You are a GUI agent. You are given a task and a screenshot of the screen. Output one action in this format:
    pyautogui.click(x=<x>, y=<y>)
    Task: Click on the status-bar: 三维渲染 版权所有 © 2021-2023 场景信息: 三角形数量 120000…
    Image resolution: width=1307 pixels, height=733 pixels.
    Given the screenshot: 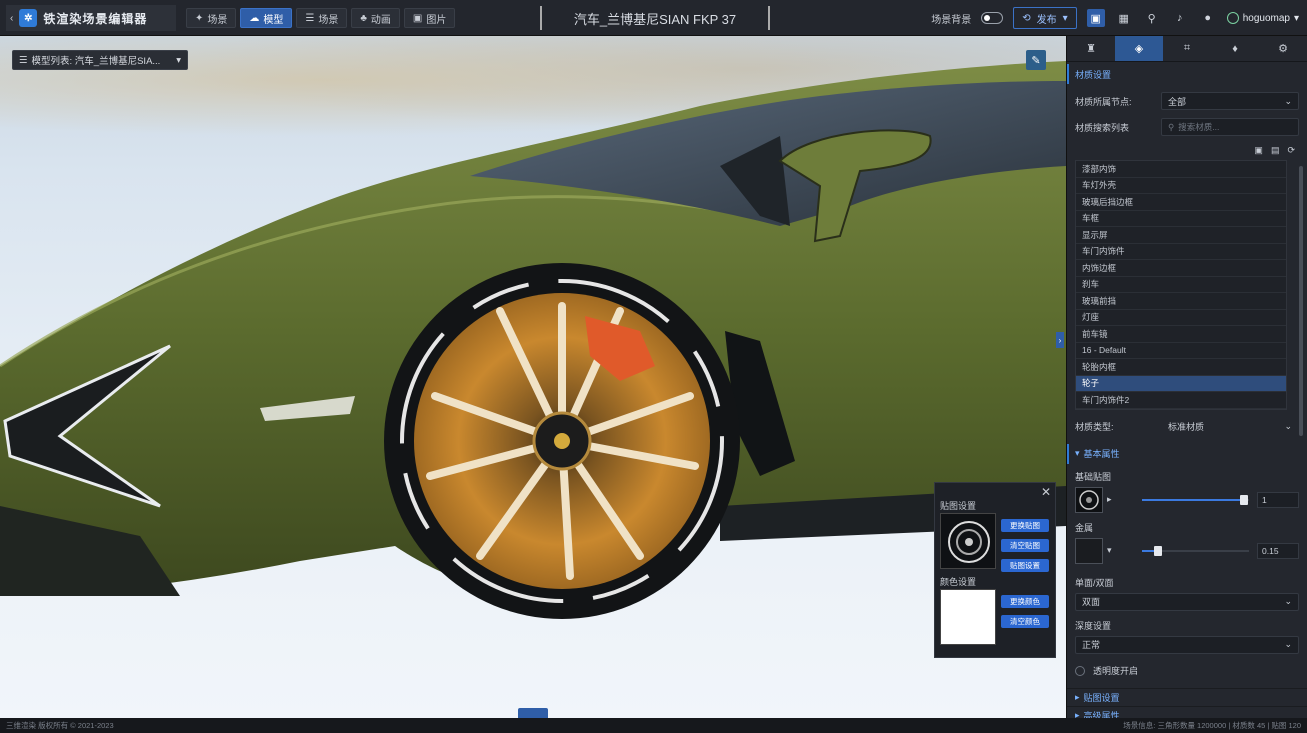 What is the action you would take?
    pyautogui.click(x=653, y=725)
    